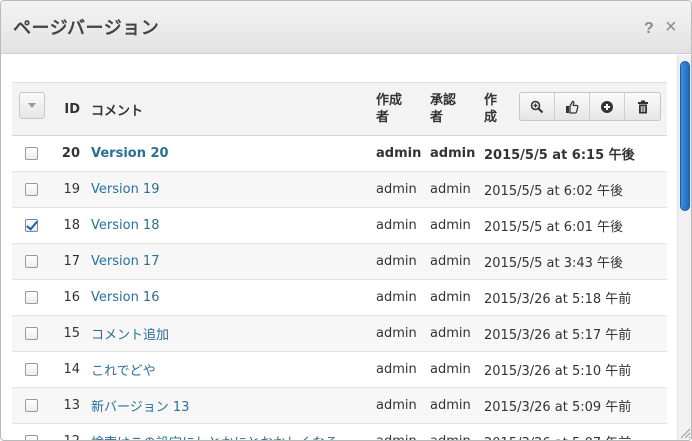 This screenshot has width=692, height=441. What do you see at coordinates (554, 263) in the screenshot?
I see `row-created: 2015/5/5 at 3:43 午後` at bounding box center [554, 263].